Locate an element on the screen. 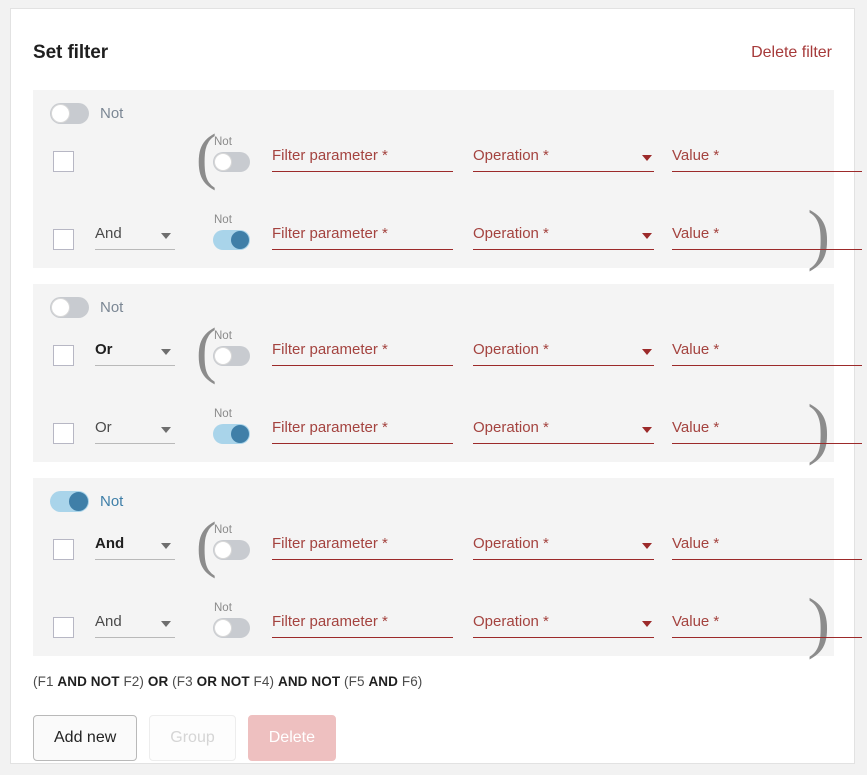 Image resolution: width=867 pixels, height=775 pixels. page-title: Set filter is located at coordinates (71, 52).